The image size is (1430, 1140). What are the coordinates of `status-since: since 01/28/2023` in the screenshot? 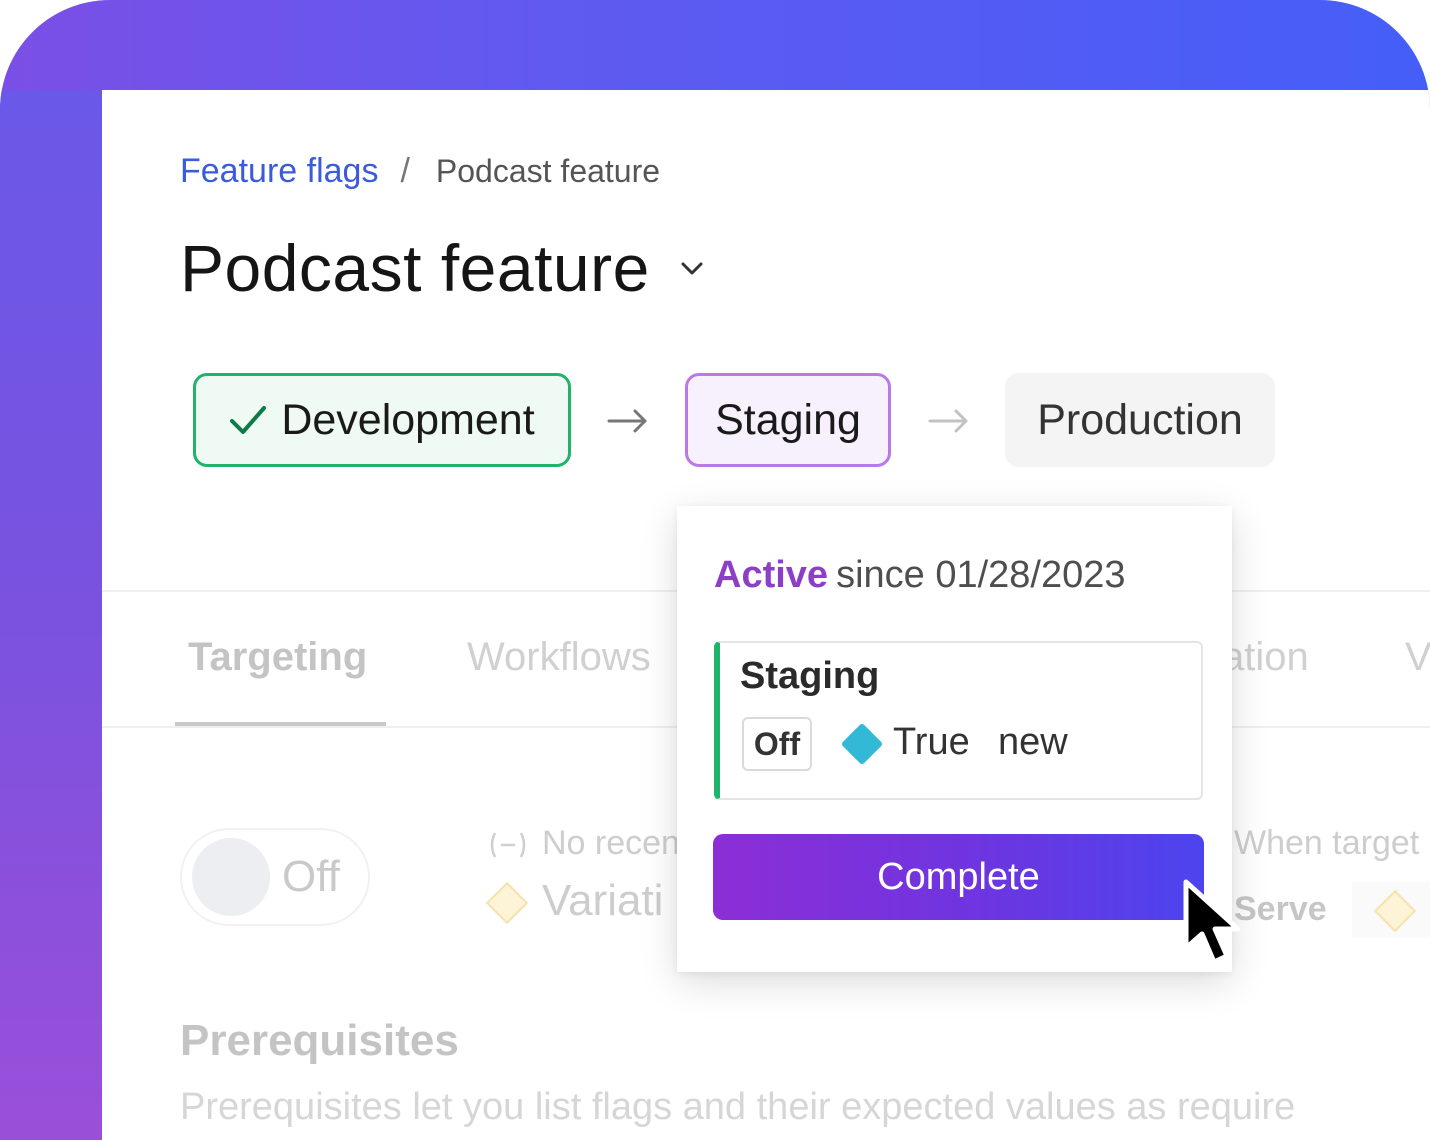 It's located at (981, 575).